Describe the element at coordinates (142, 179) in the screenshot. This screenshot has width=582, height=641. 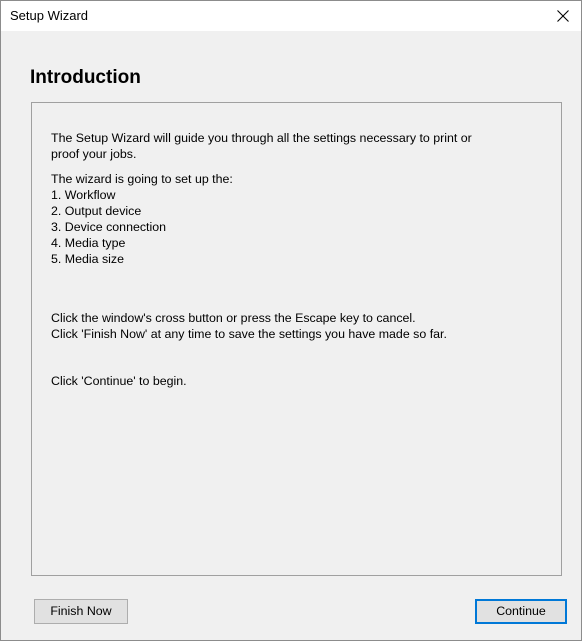
I see `list-intro-text: The wizard is going to set up the:` at that location.